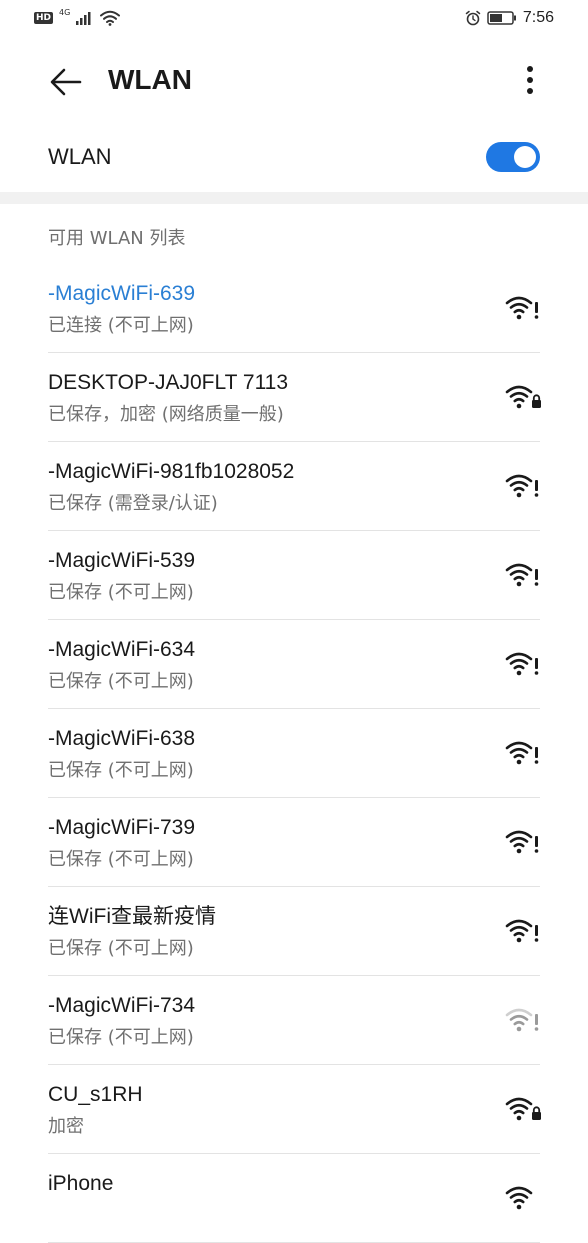  What do you see at coordinates (538, 17) in the screenshot?
I see `status-time: 7:56` at bounding box center [538, 17].